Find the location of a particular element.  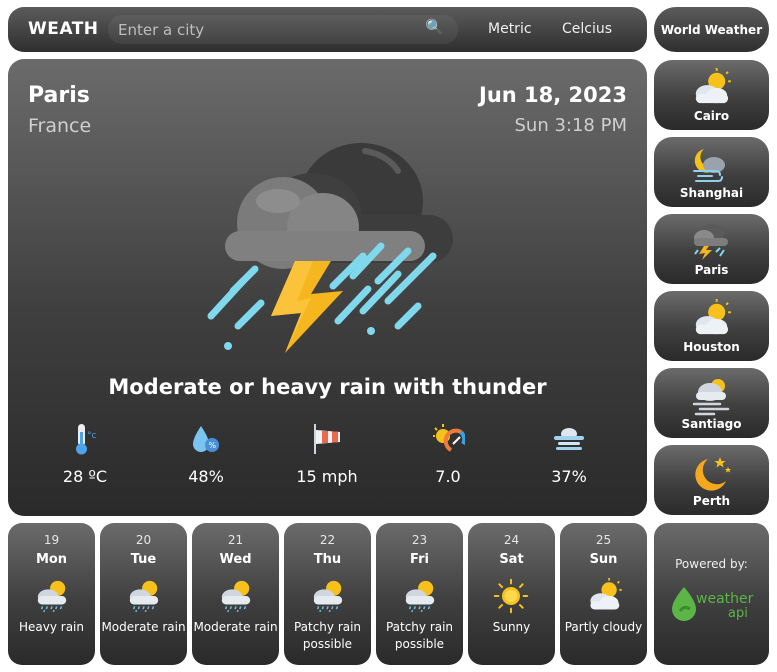

forecast-day-card: 25 Sun Partly cloudy is located at coordinates (603, 594).